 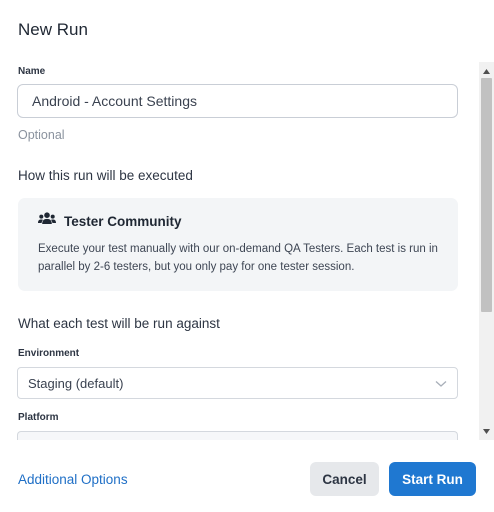 I want to click on vertical-scrollbar, so click(x=486, y=251).